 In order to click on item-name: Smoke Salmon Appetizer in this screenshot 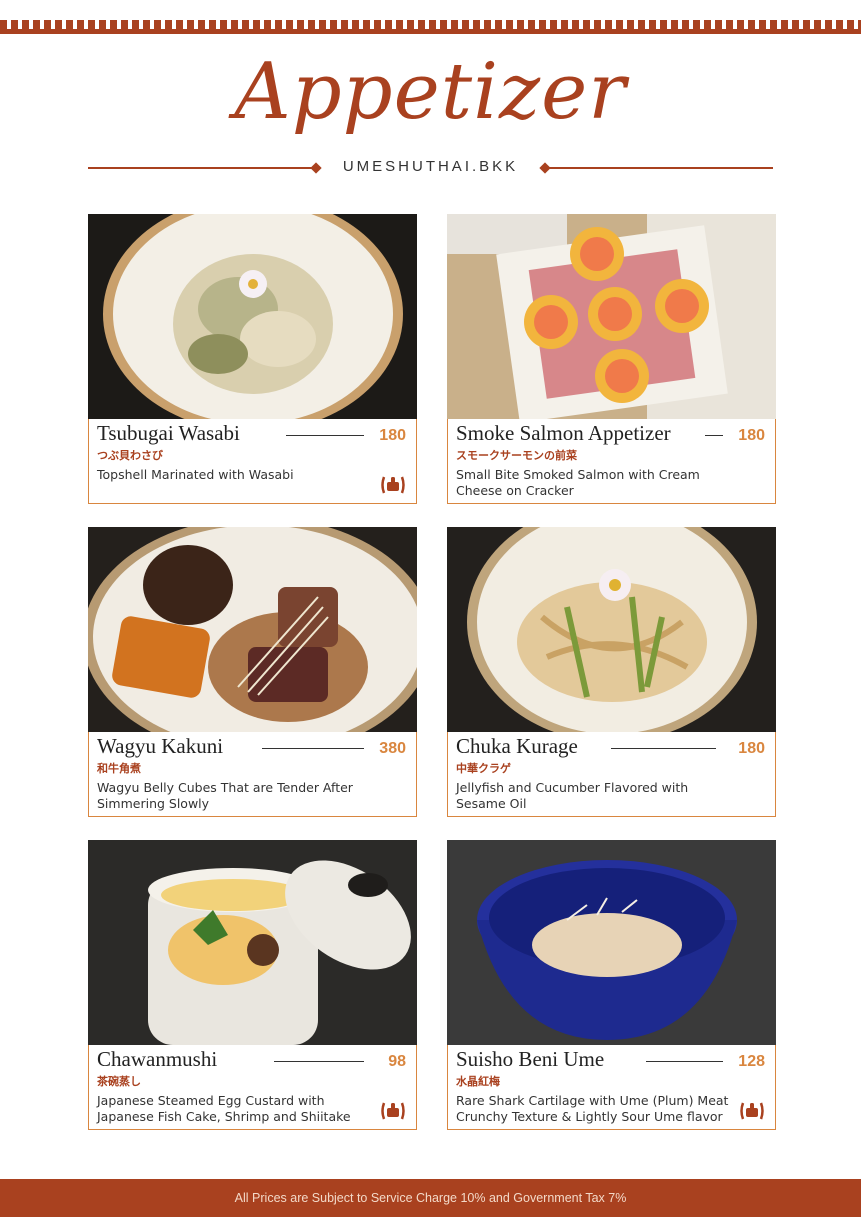, I will do `click(563, 433)`.